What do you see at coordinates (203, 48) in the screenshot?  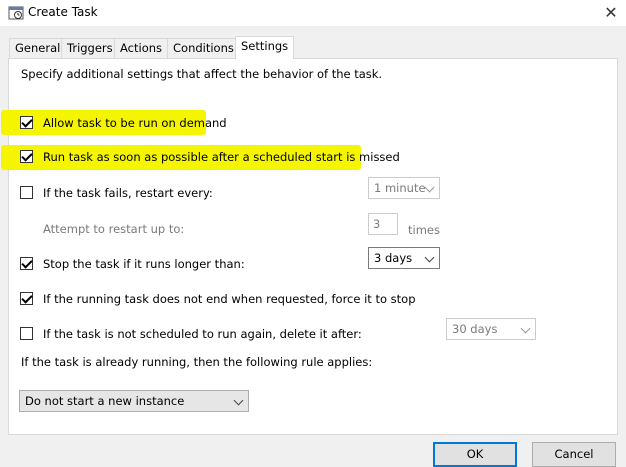 I see `tab-conditions: Conditions` at bounding box center [203, 48].